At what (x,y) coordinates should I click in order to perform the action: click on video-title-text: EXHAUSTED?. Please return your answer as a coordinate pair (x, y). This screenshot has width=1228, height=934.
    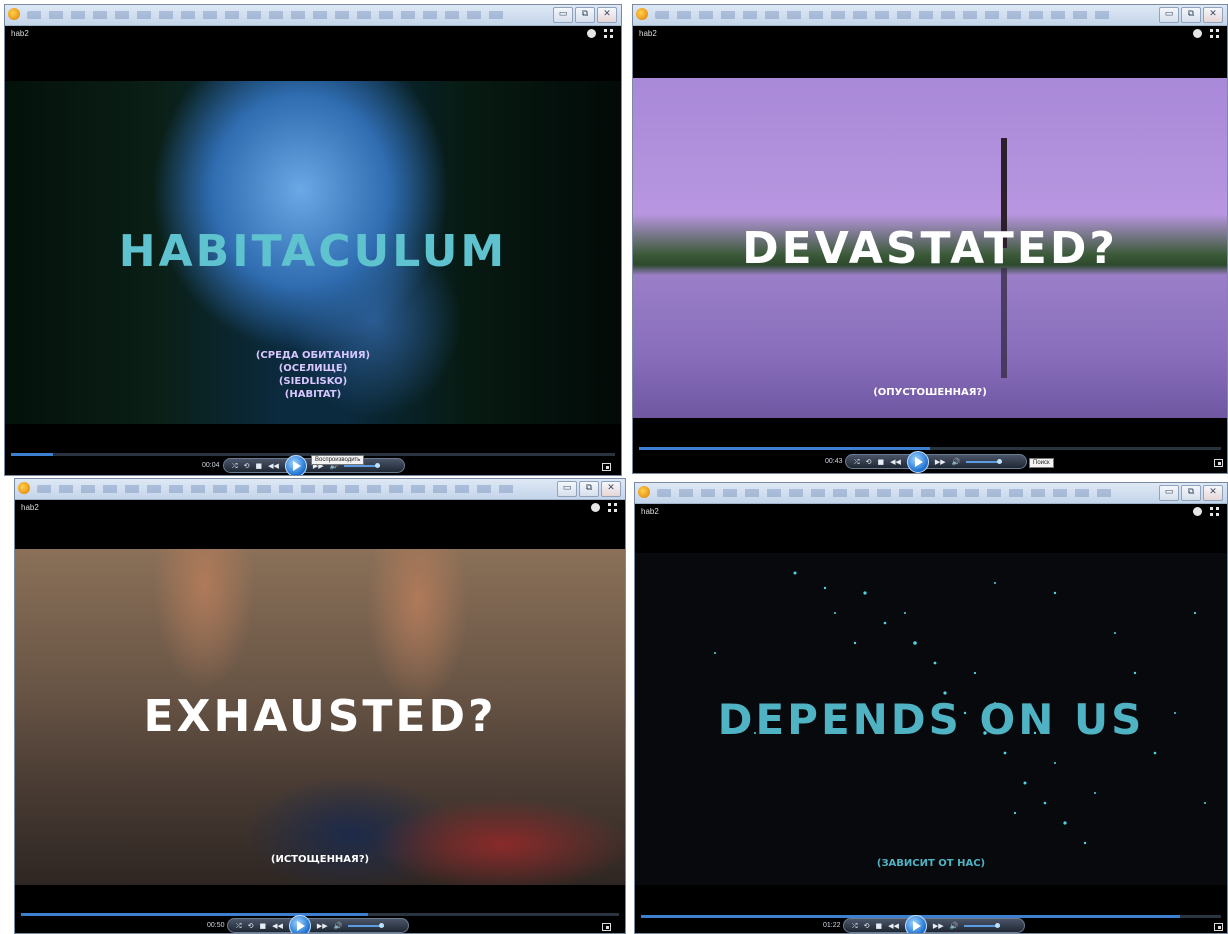
    Looking at the image, I should click on (320, 716).